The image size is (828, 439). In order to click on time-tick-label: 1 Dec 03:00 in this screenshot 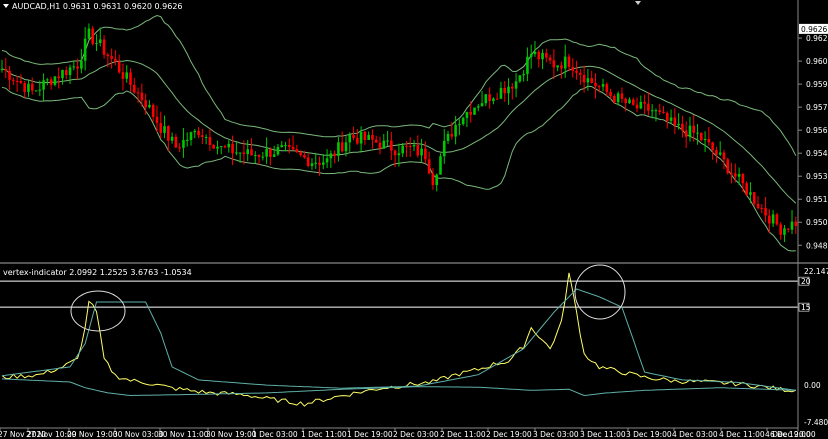, I will do `click(275, 434)`.